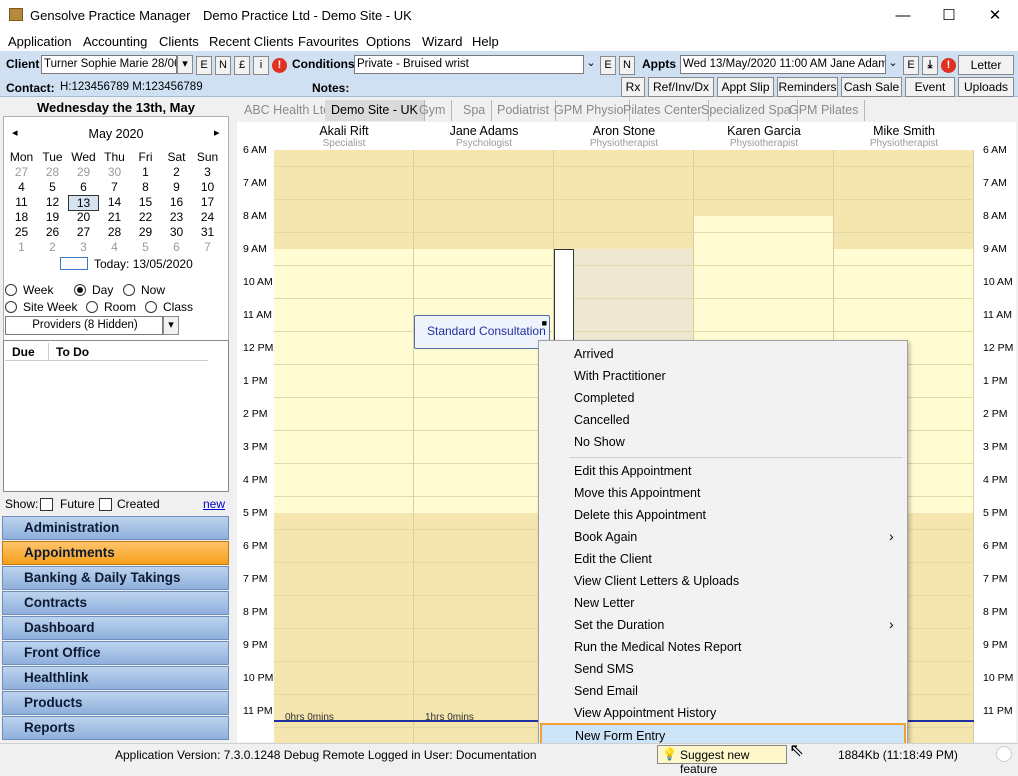 This screenshot has width=1018, height=776. I want to click on nav-dashboard: Dashboard, so click(115, 628).